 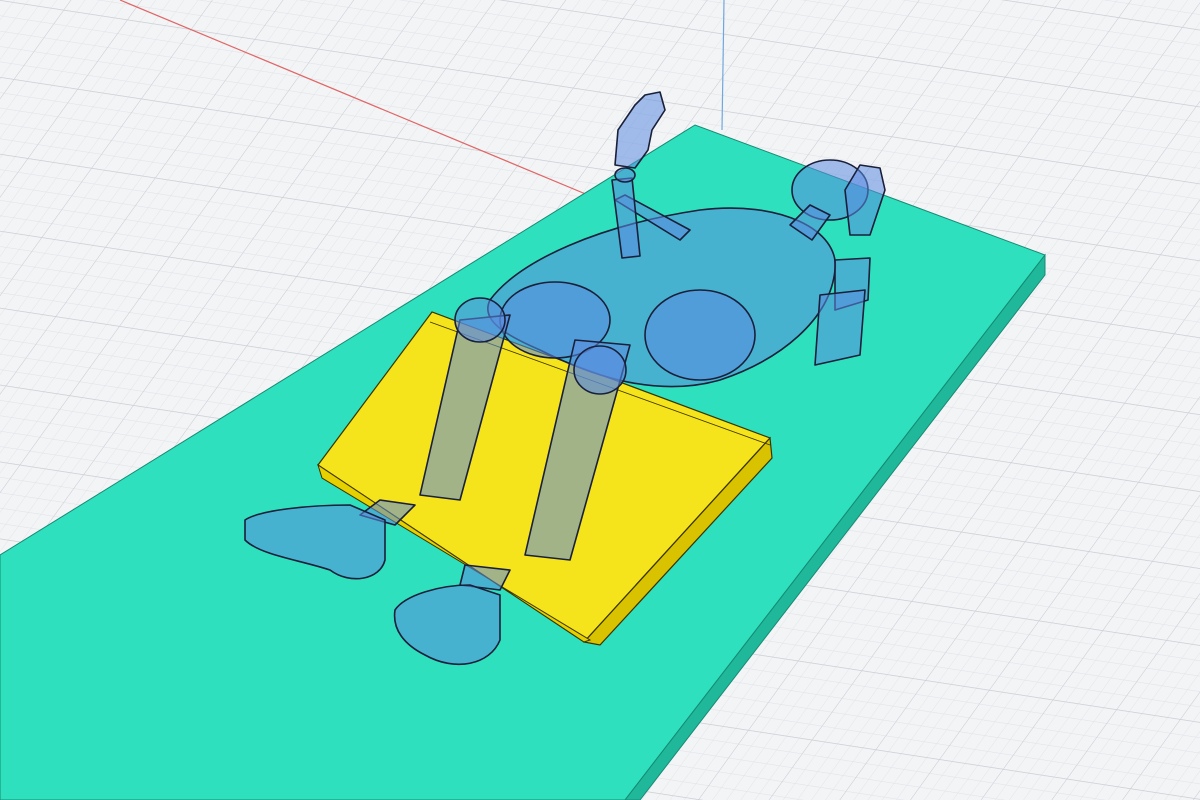 What do you see at coordinates (480, 320) in the screenshot?
I see `mannequin-left-knee` at bounding box center [480, 320].